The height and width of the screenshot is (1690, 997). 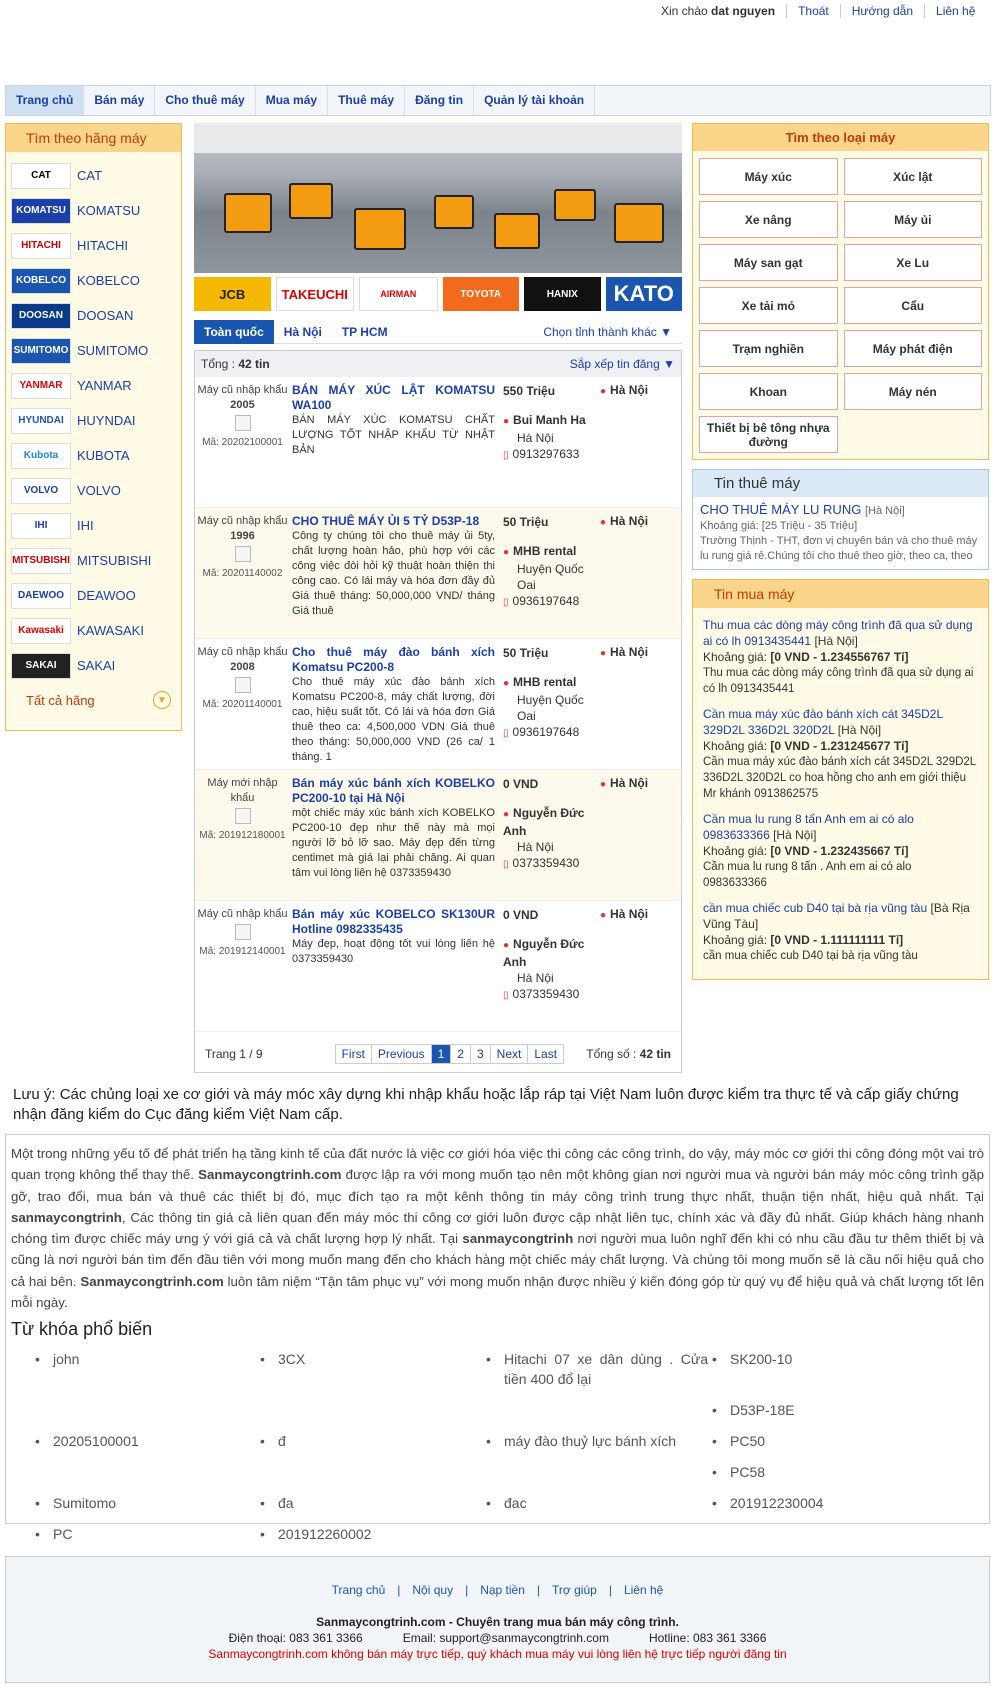 I want to click on brand-item-huyndai: HYUNDAI HUYNDAI, so click(x=93, y=420).